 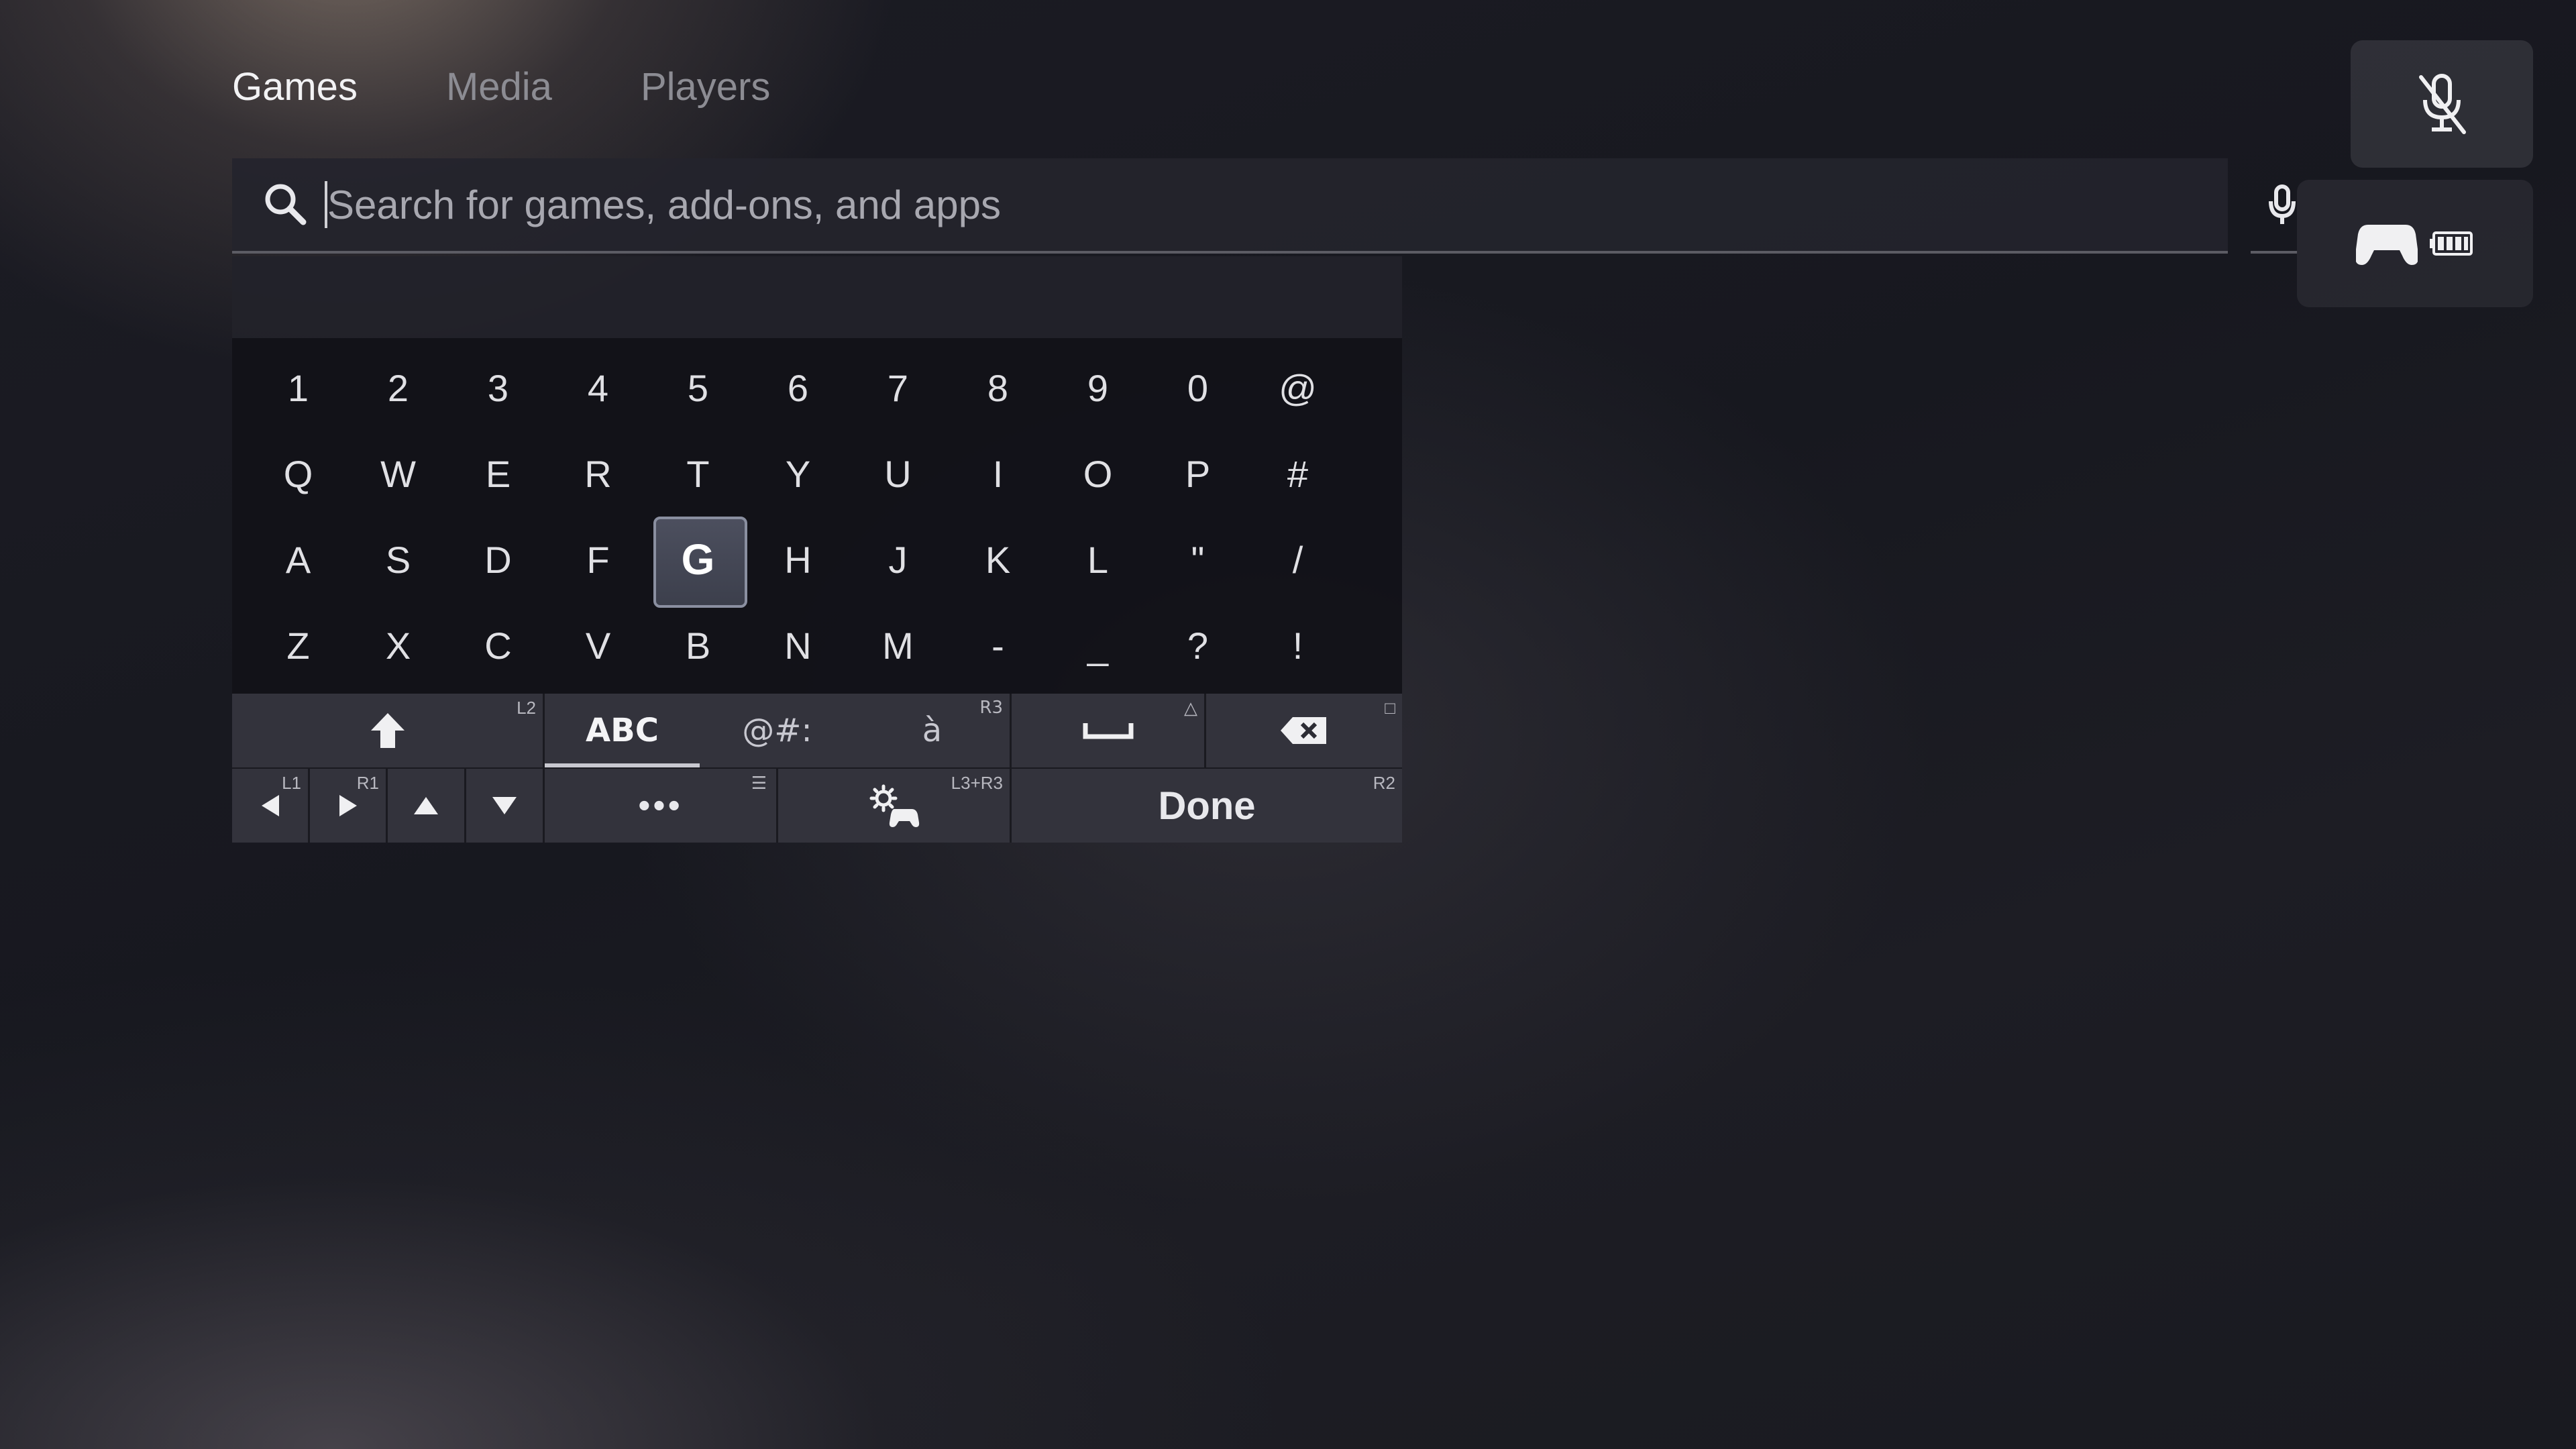 I want to click on key-underscore: _, so click(x=1098, y=645).